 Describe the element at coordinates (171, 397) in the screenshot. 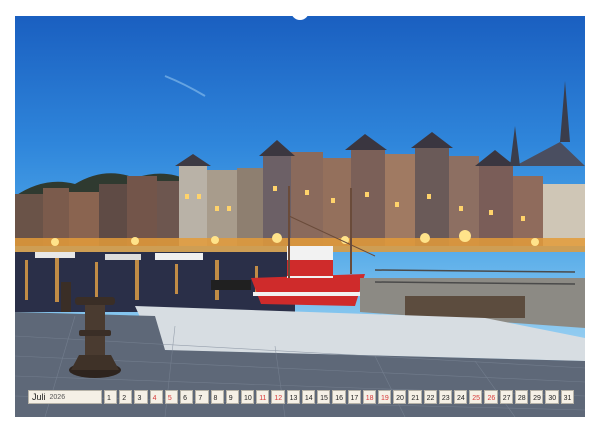

I see `calendar-day: 5` at that location.